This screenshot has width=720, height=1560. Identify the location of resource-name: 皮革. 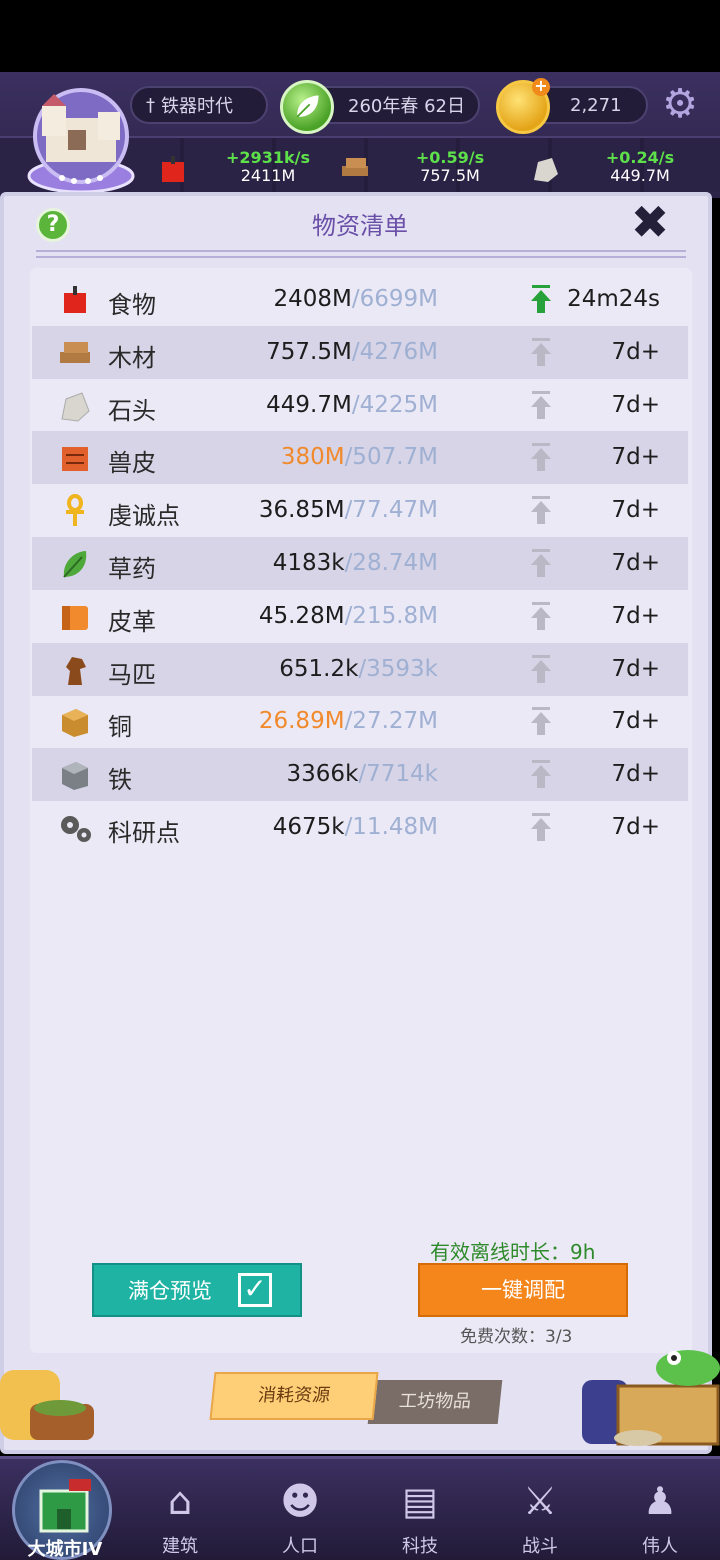
(132, 621).